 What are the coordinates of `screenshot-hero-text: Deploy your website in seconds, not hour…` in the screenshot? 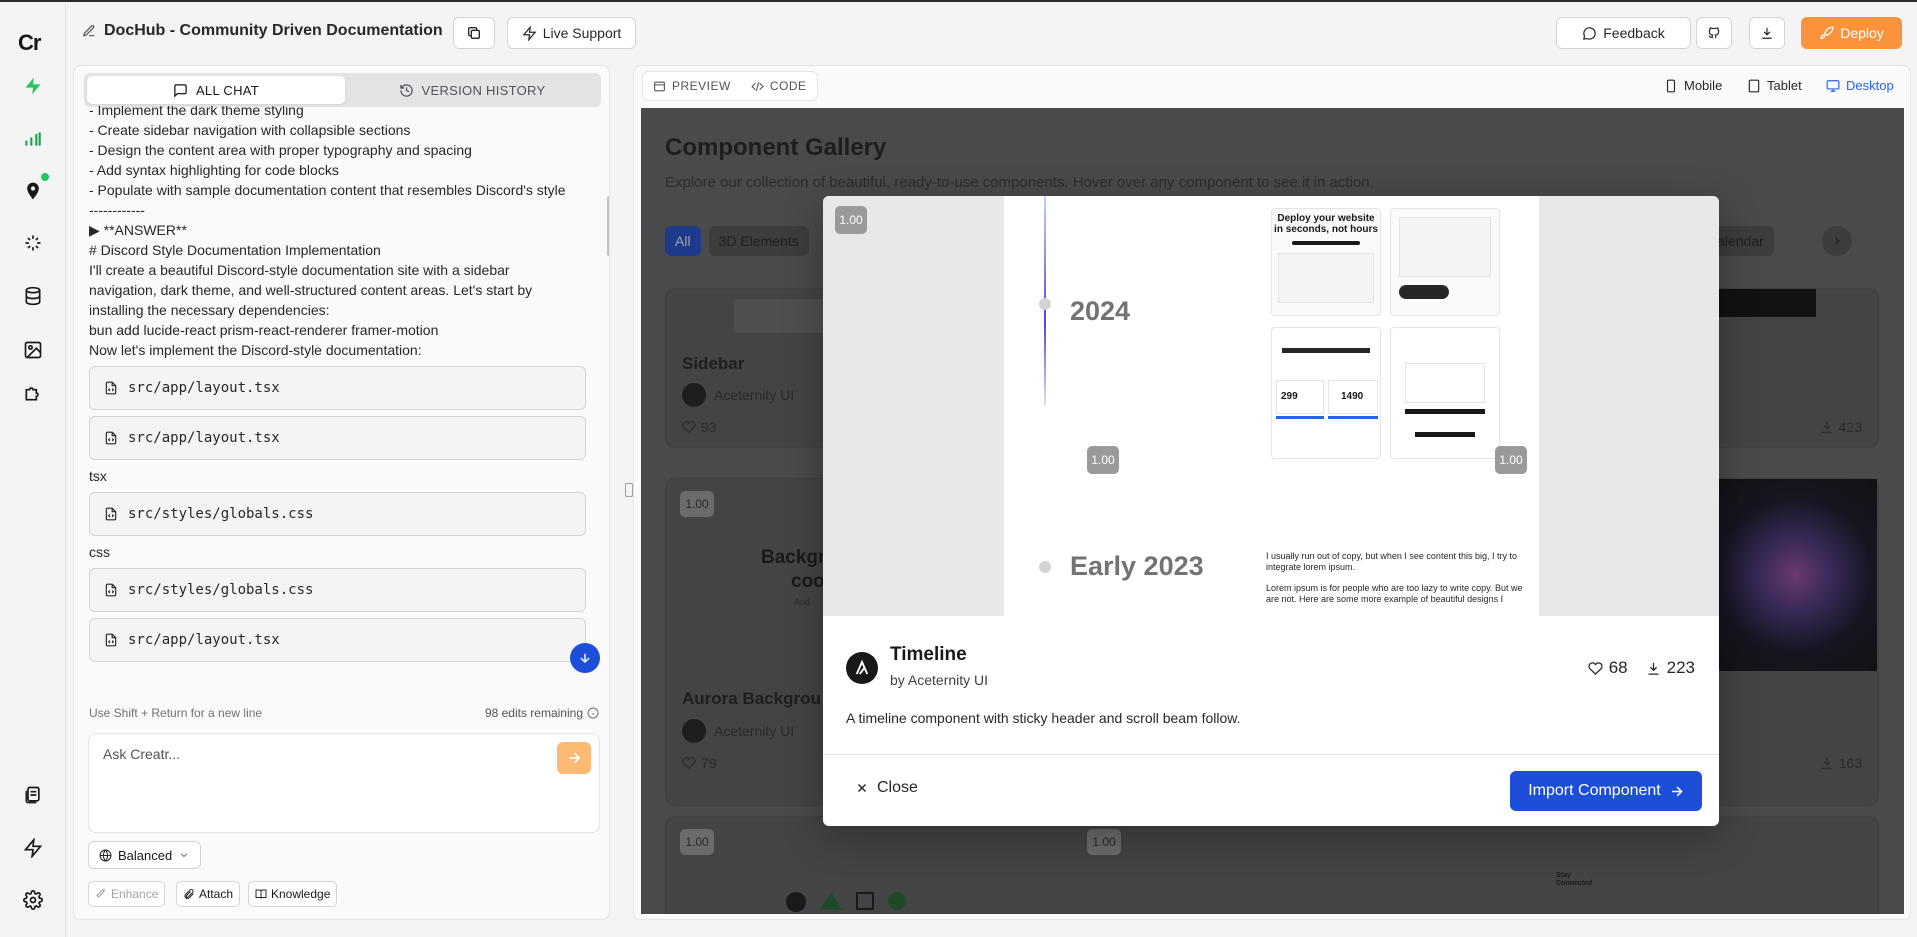 It's located at (1326, 224).